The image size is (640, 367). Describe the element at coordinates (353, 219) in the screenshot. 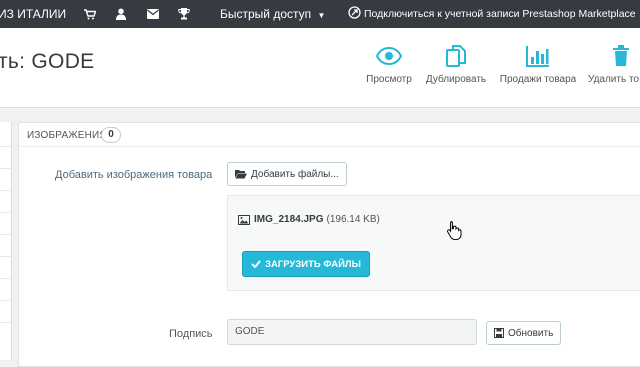

I see `file-size: (196.14 KB)` at that location.